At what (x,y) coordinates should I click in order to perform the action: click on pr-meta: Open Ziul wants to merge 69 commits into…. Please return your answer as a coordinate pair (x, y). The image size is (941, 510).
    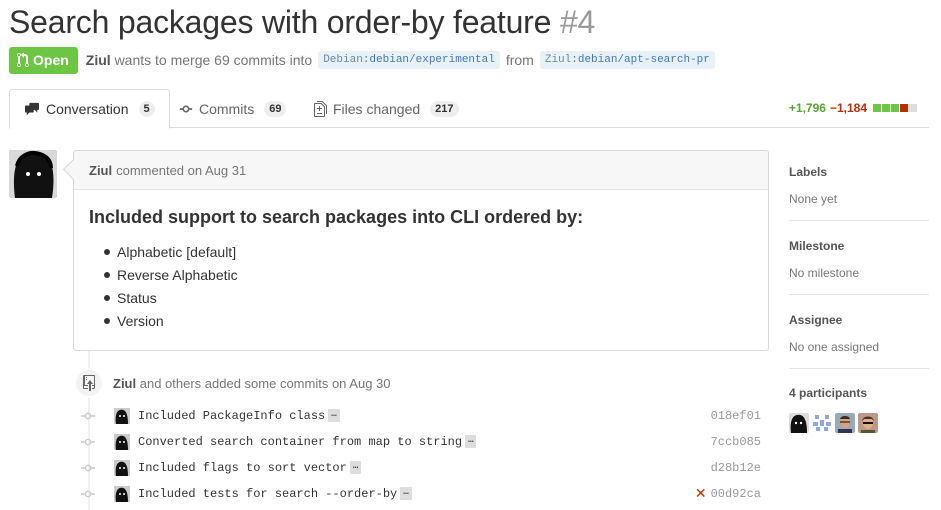
    Looking at the image, I should click on (365, 60).